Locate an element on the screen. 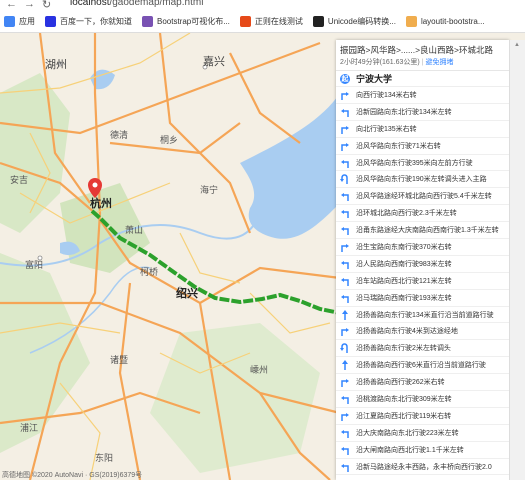 The image size is (525, 480). route-step: 沿风华路向东行驶71米右转 is located at coordinates (422, 146).